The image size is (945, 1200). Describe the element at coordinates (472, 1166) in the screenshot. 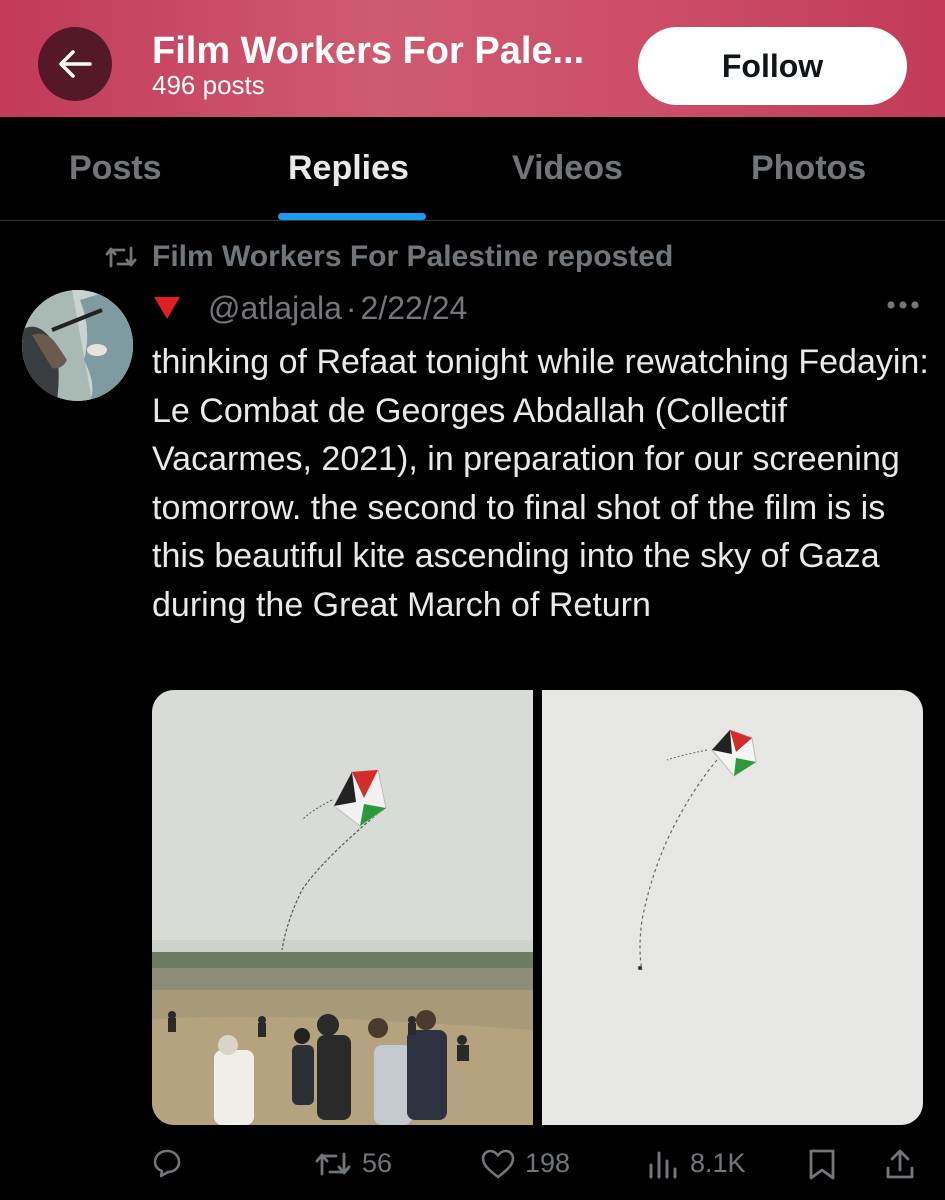

I see `tweet-actions: 56 198 8.1K` at that location.